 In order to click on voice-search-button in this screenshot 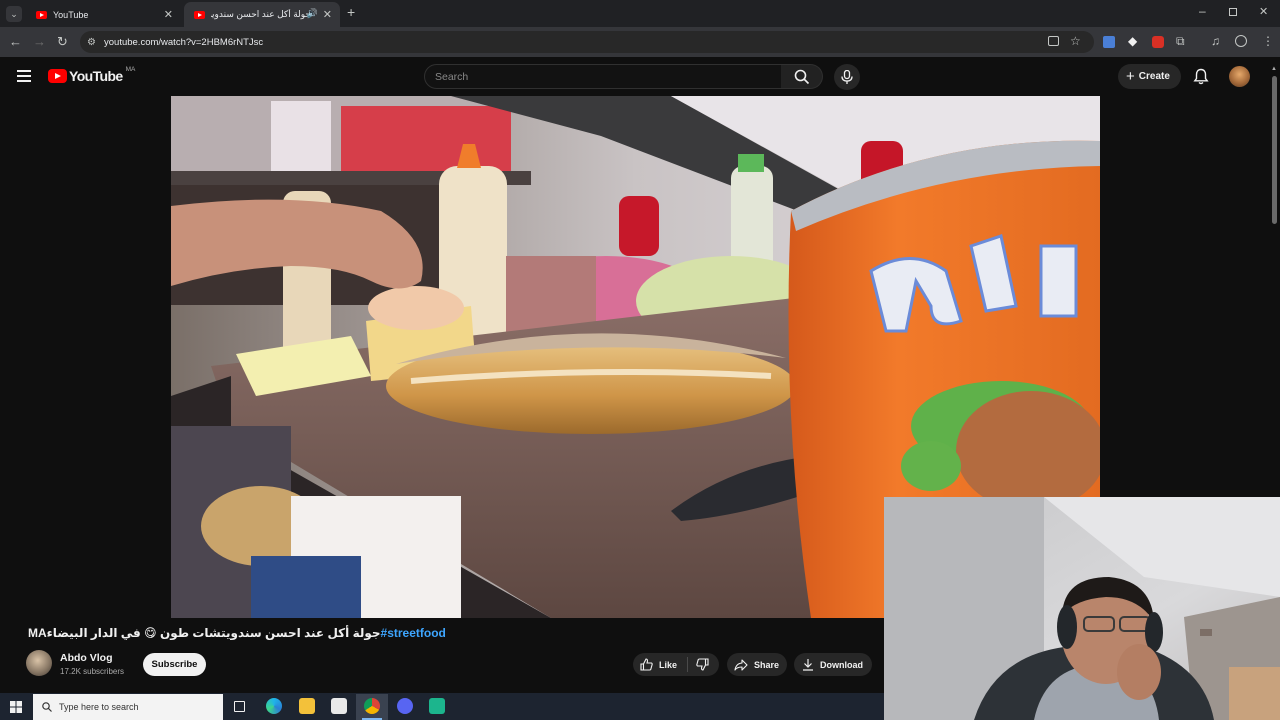, I will do `click(847, 77)`.